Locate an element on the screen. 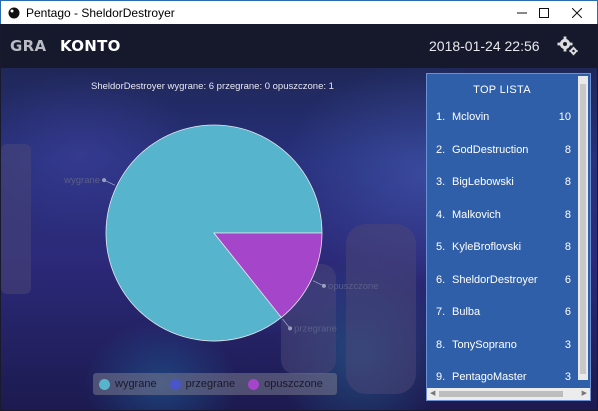 The height and width of the screenshot is (411, 598). list-item: 1. Mclovin 10 is located at coordinates (502, 118).